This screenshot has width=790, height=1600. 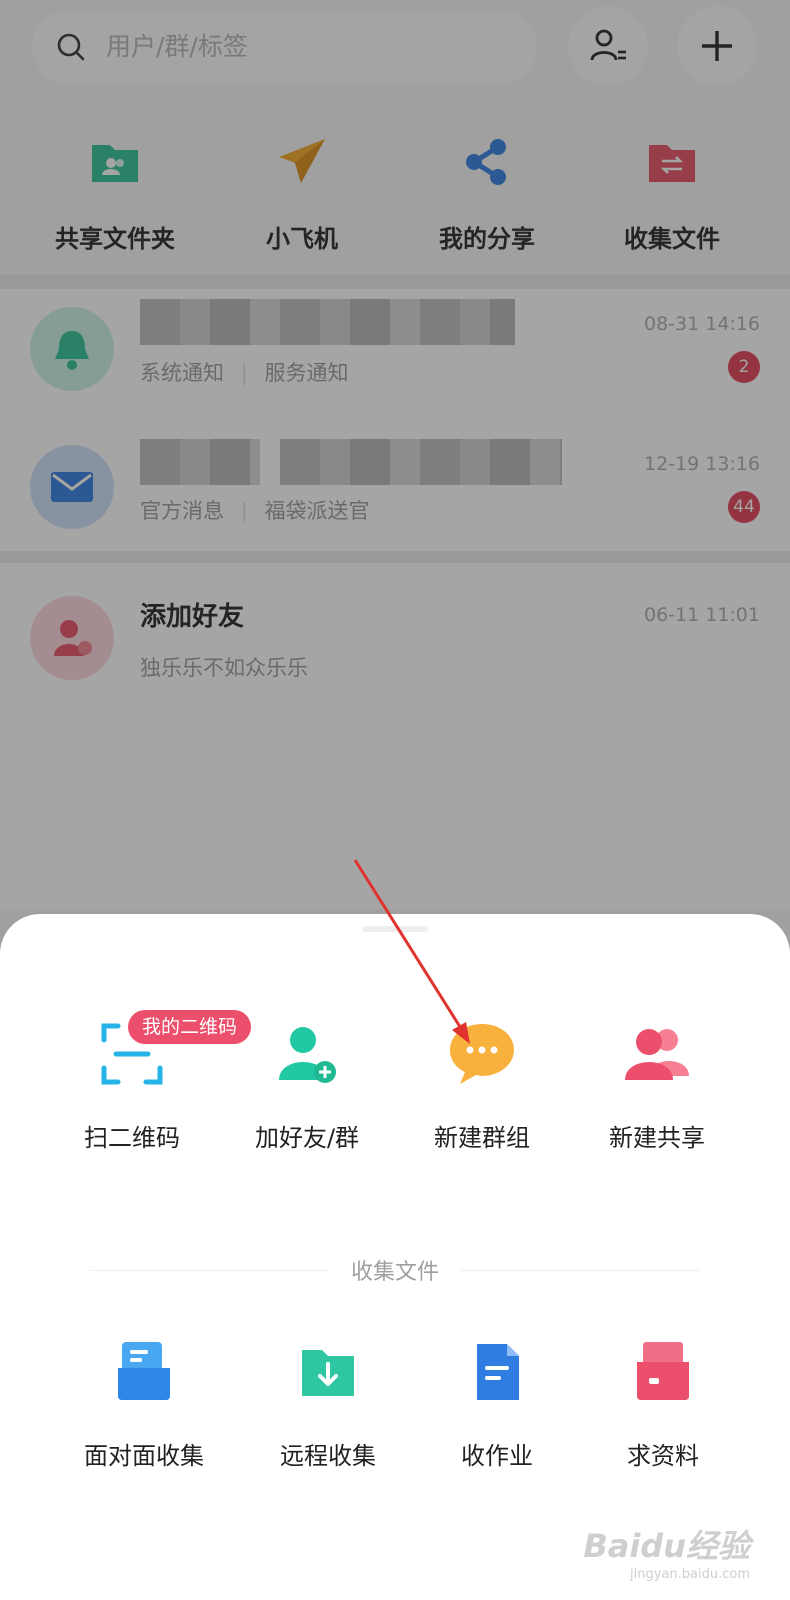 What do you see at coordinates (144, 1371) in the screenshot?
I see `face-collect-icon` at bounding box center [144, 1371].